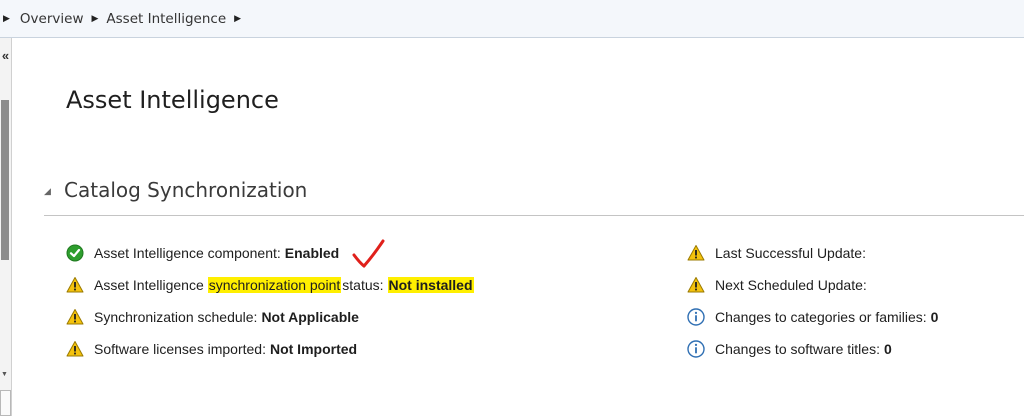 The height and width of the screenshot is (416, 1024). What do you see at coordinates (821, 317) in the screenshot?
I see `status-label: Changes to categories or families:` at bounding box center [821, 317].